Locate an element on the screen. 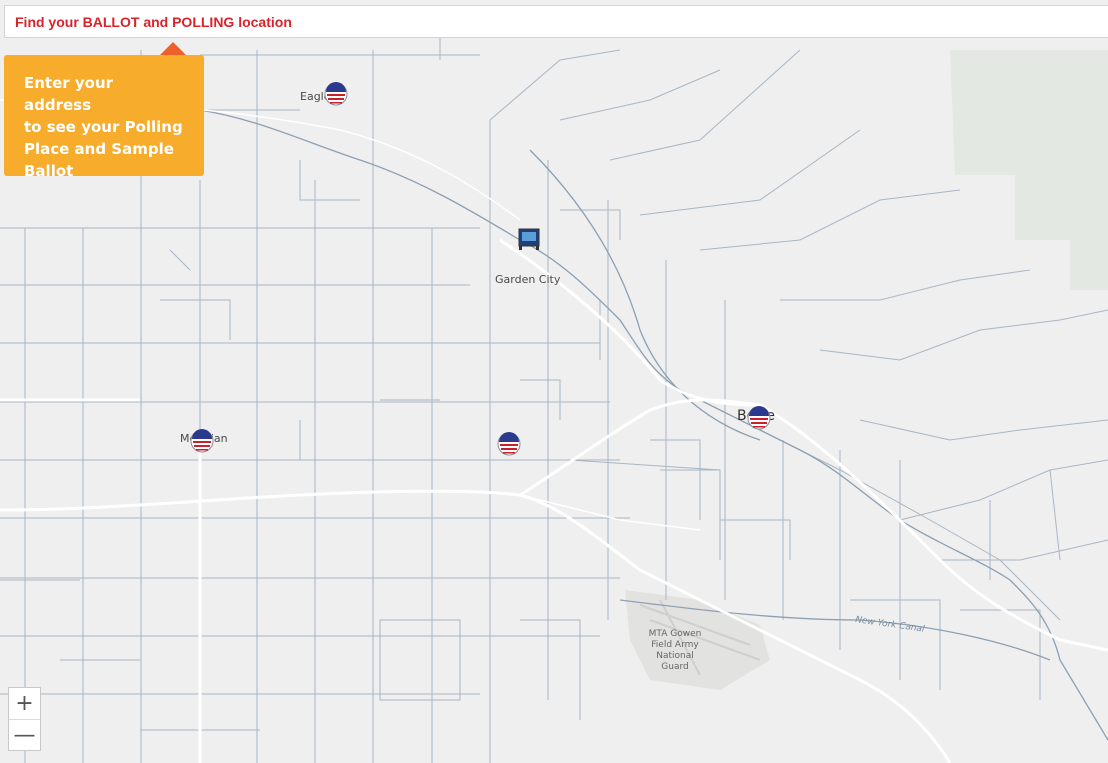 Image resolution: width=1108 pixels, height=763 pixels. search-bar is located at coordinates (556, 21).